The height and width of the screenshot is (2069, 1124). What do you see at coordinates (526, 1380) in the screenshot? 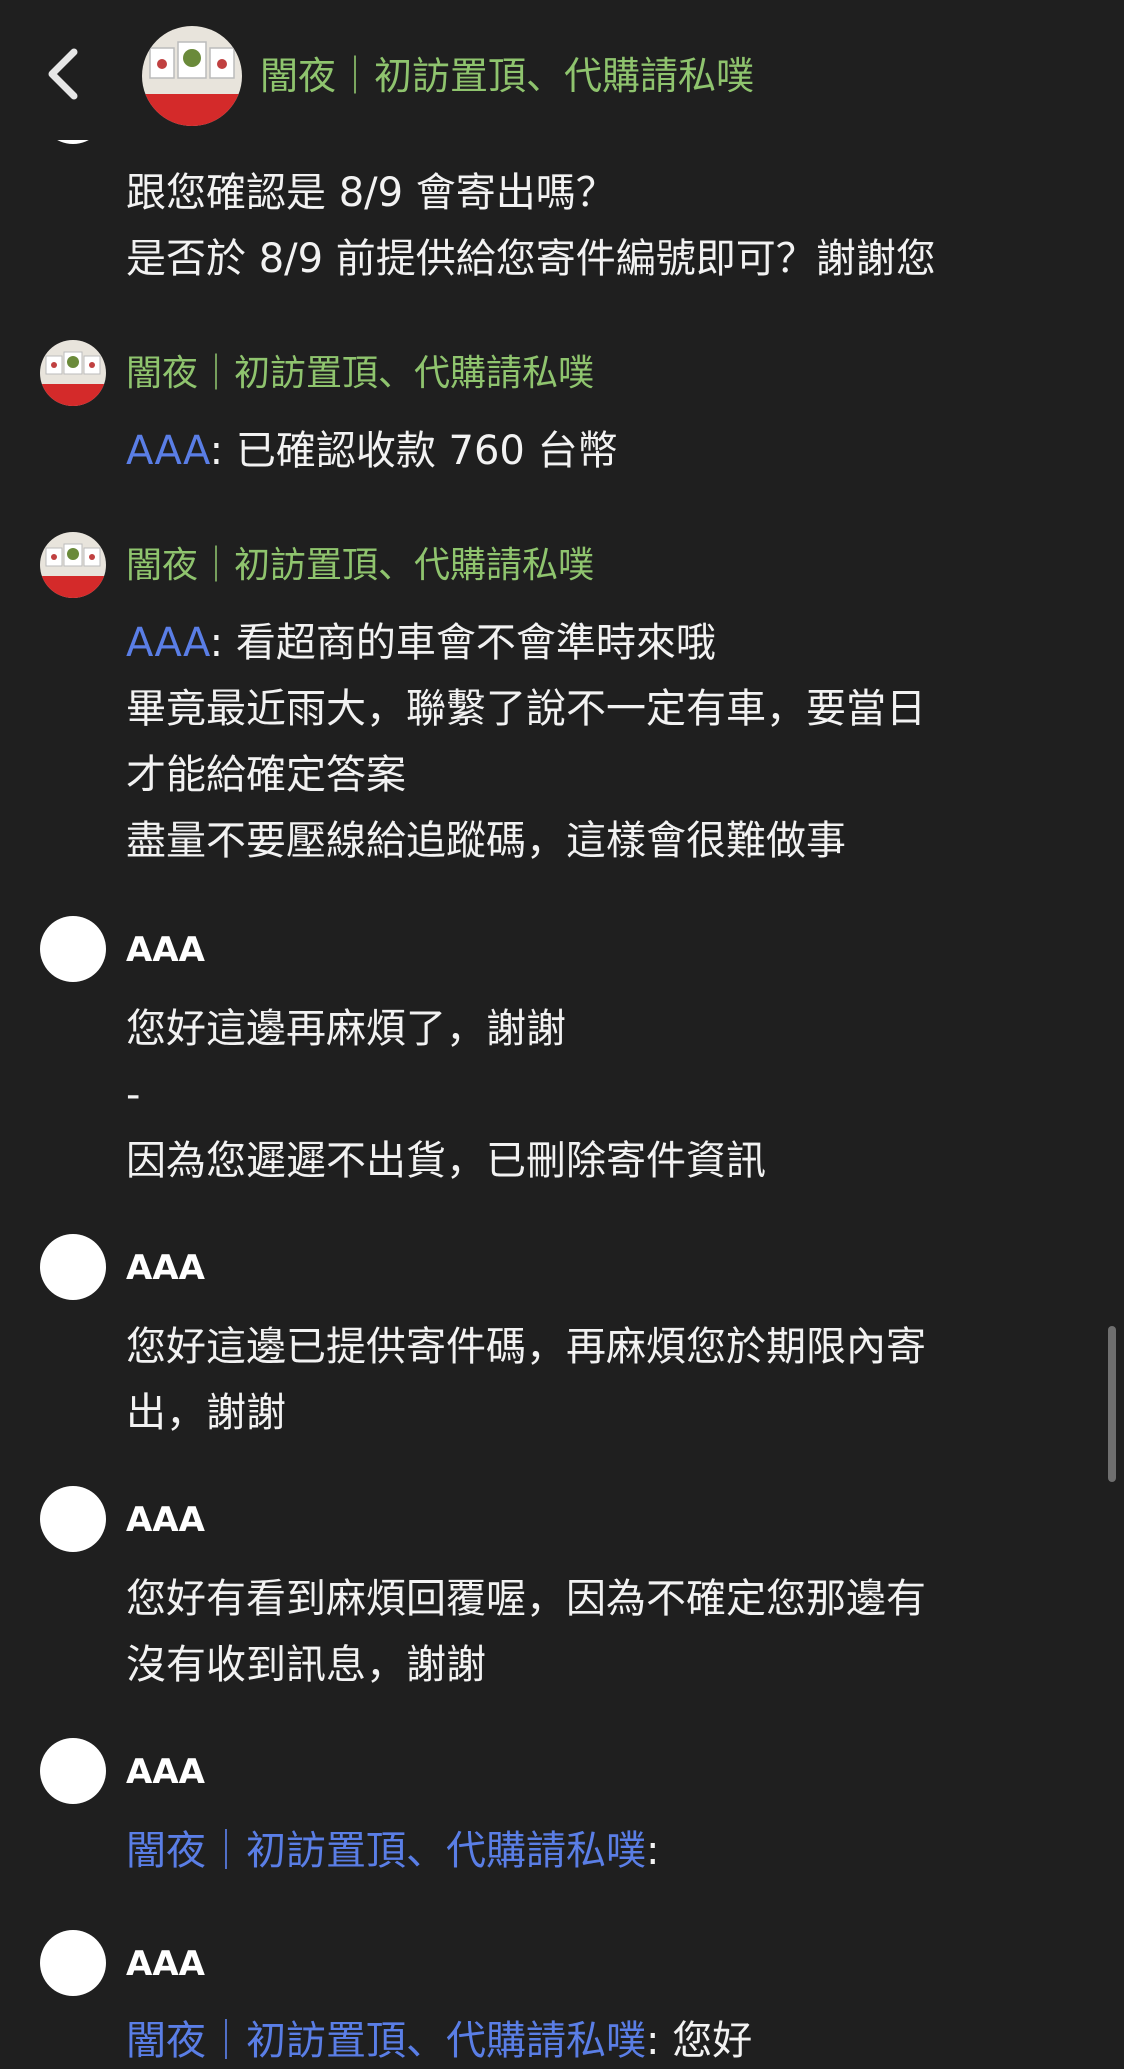
I see `message-text: 您好這邊已提供寄件碼，再麻煩您於期限內寄 出，謝謝` at bounding box center [526, 1380].